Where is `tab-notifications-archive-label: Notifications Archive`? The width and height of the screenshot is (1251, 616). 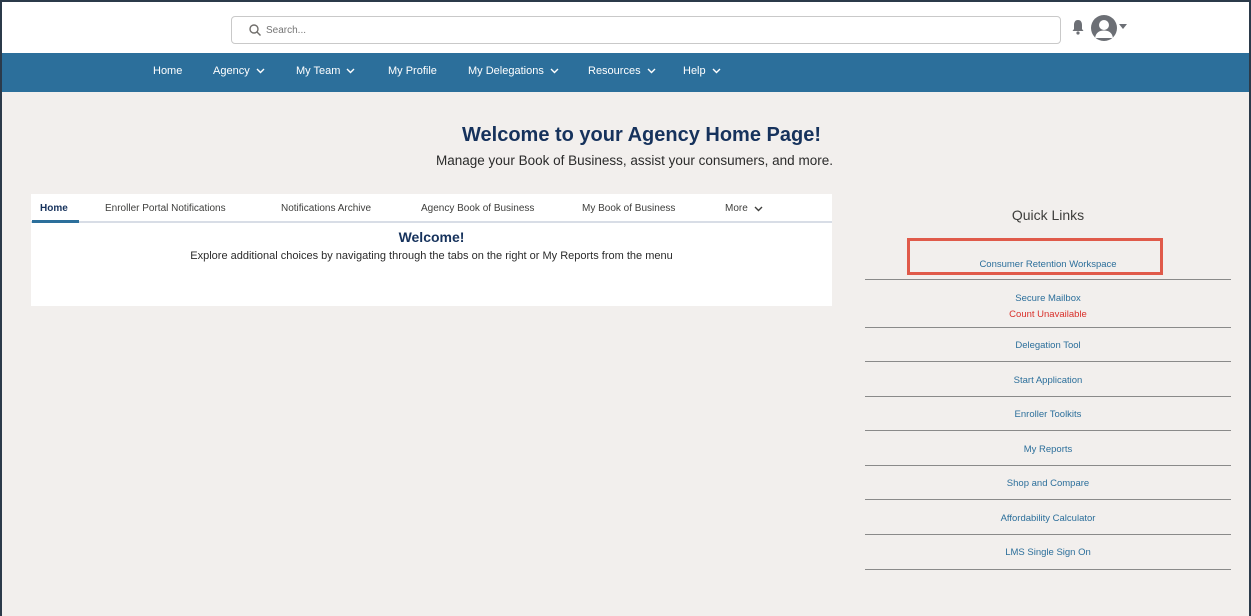
tab-notifications-archive-label: Notifications Archive is located at coordinates (326, 208).